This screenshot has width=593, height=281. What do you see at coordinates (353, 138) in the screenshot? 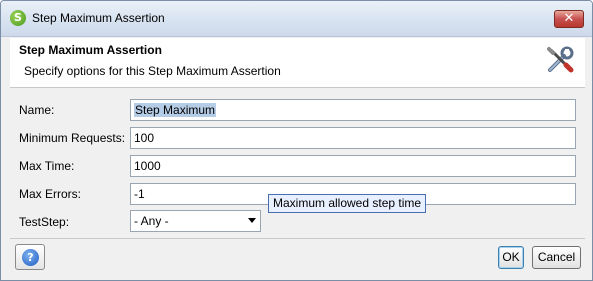
I see `minimum-requests-input: 100` at bounding box center [353, 138].